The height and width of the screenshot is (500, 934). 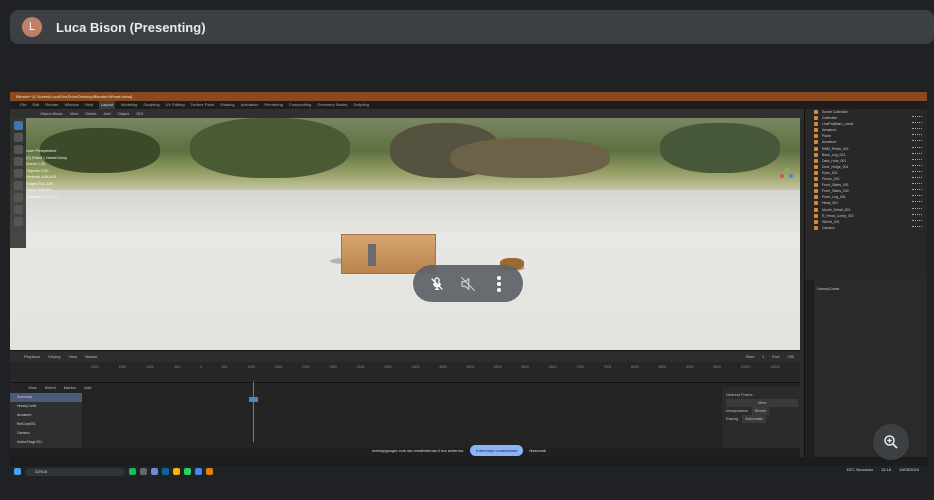 What do you see at coordinates (253, 399) in the screenshot?
I see `playhead-handle` at bounding box center [253, 399].